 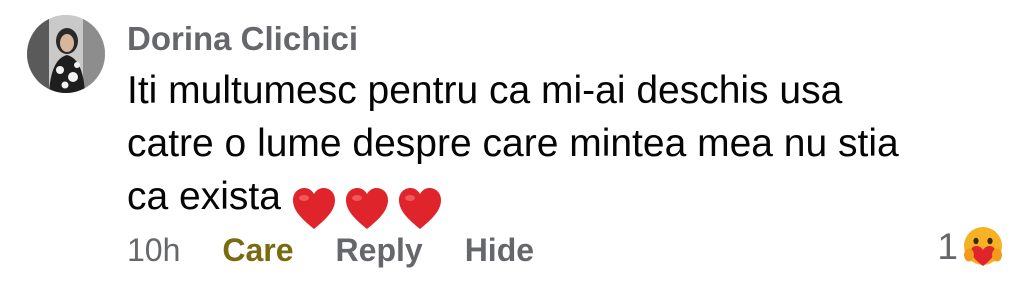 I want to click on hide-button: Hide, so click(x=499, y=250).